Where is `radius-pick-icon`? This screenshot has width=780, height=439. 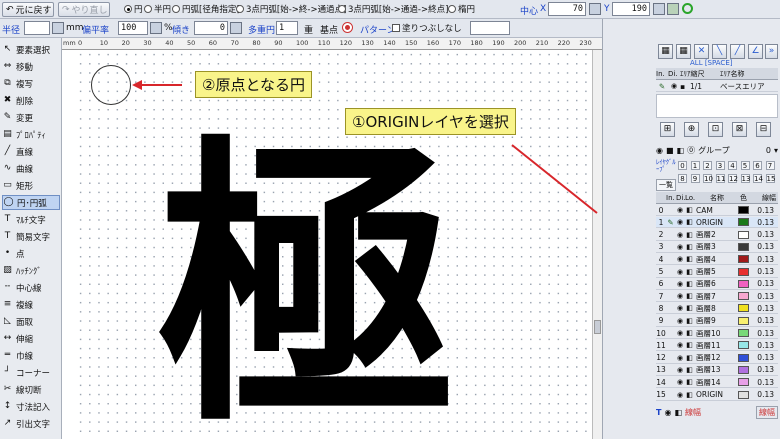 radius-pick-icon is located at coordinates (58, 28).